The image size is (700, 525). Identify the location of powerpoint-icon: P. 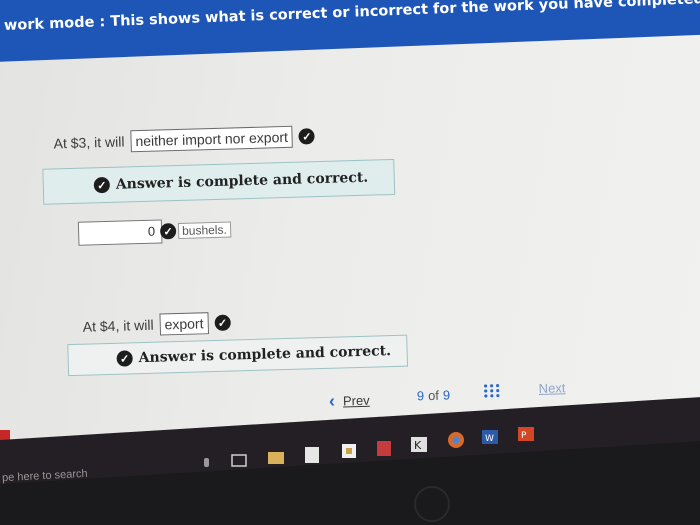
(526, 434).